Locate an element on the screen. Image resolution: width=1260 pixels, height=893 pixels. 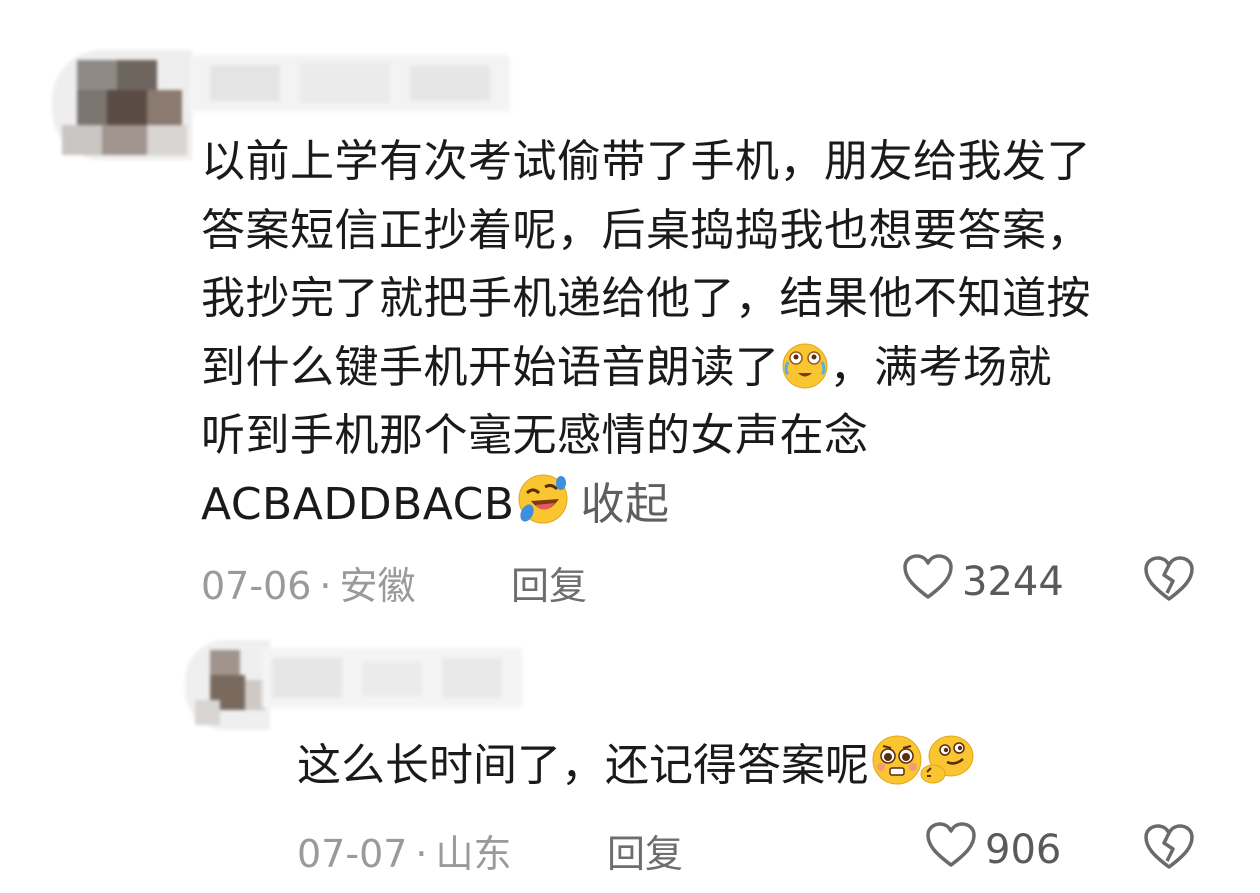
rolling-laughing-emoji is located at coordinates (541, 497).